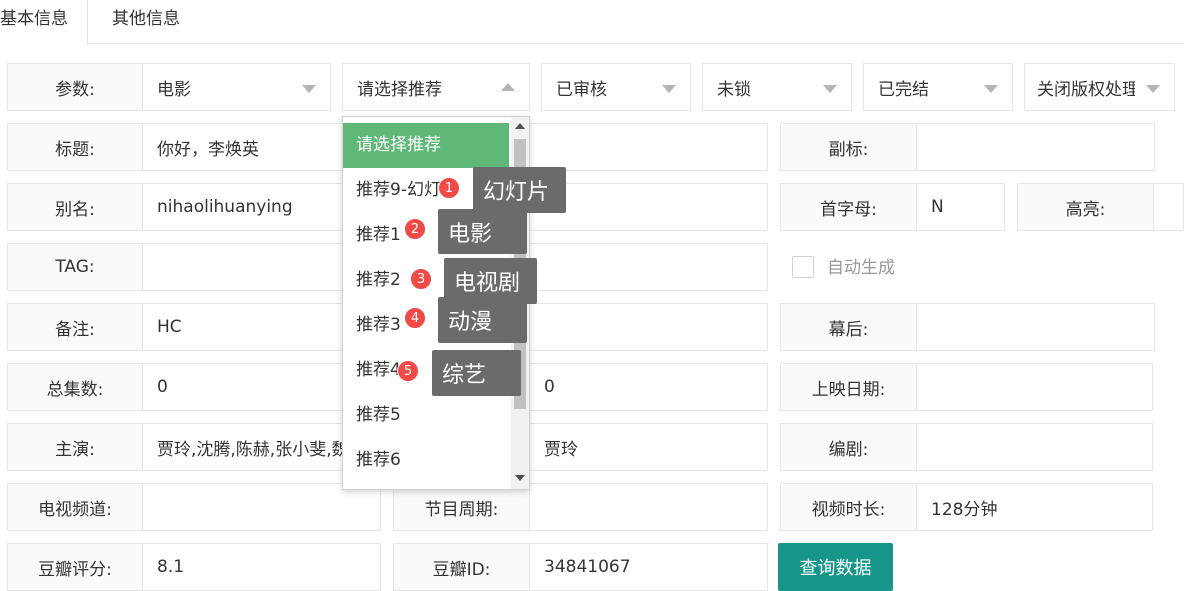 This screenshot has width=1184, height=591. What do you see at coordinates (508, 87) in the screenshot?
I see `chevron-up-icon` at bounding box center [508, 87].